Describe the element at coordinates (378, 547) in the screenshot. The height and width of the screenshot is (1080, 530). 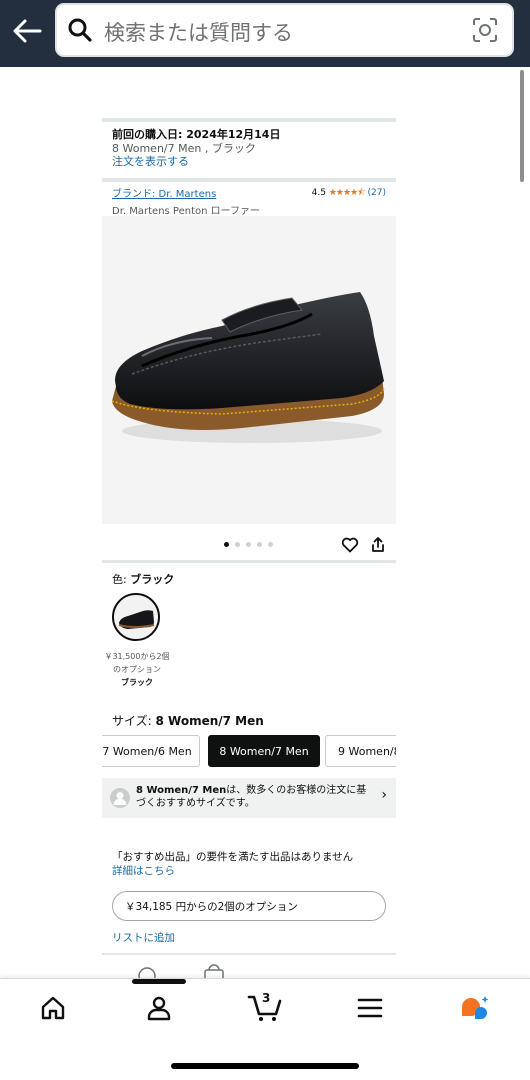
I see `share-icon` at that location.